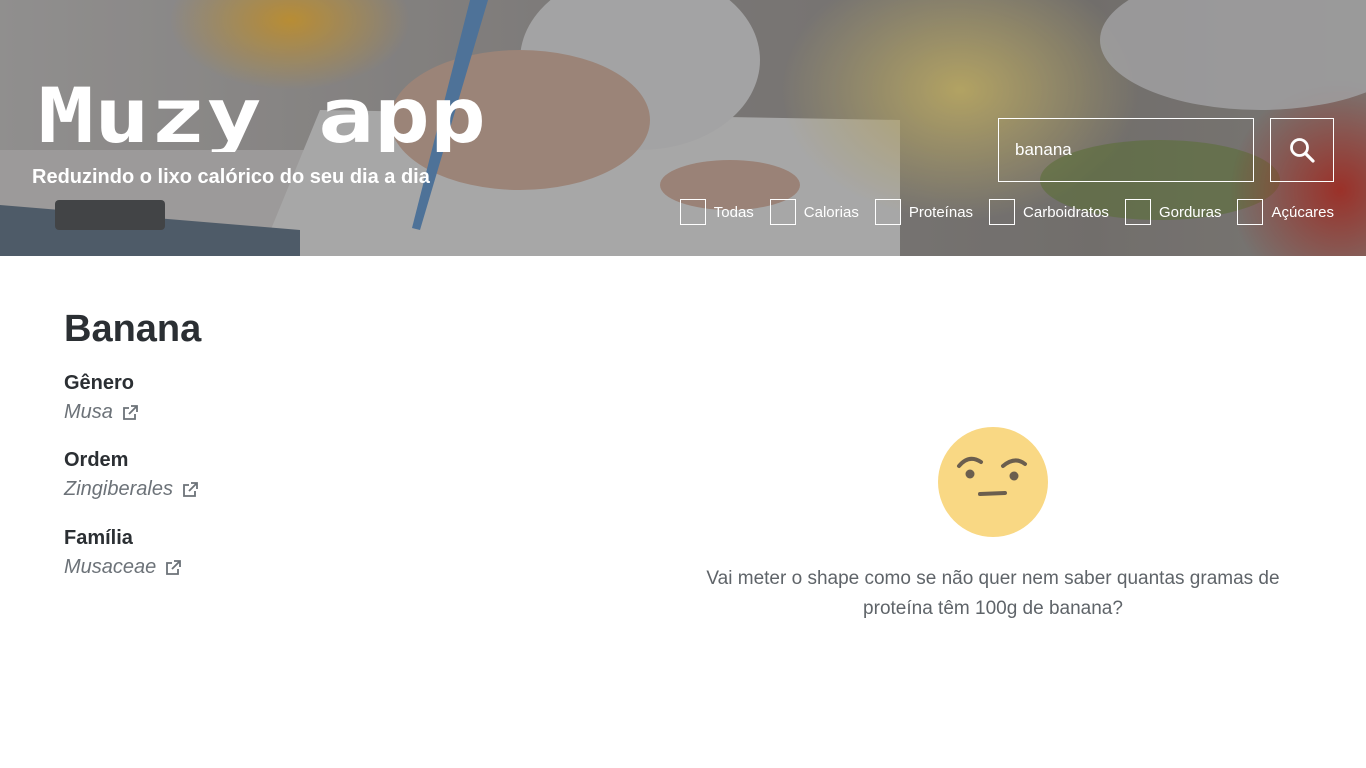 The image size is (1366, 768). Describe the element at coordinates (98, 538) in the screenshot. I see `taxonomy-label: Família` at that location.